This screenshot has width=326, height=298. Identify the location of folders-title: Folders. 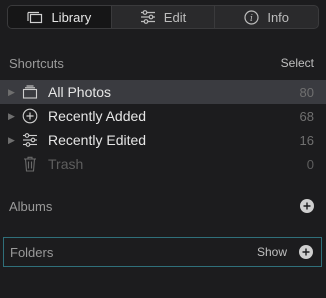
(32, 252).